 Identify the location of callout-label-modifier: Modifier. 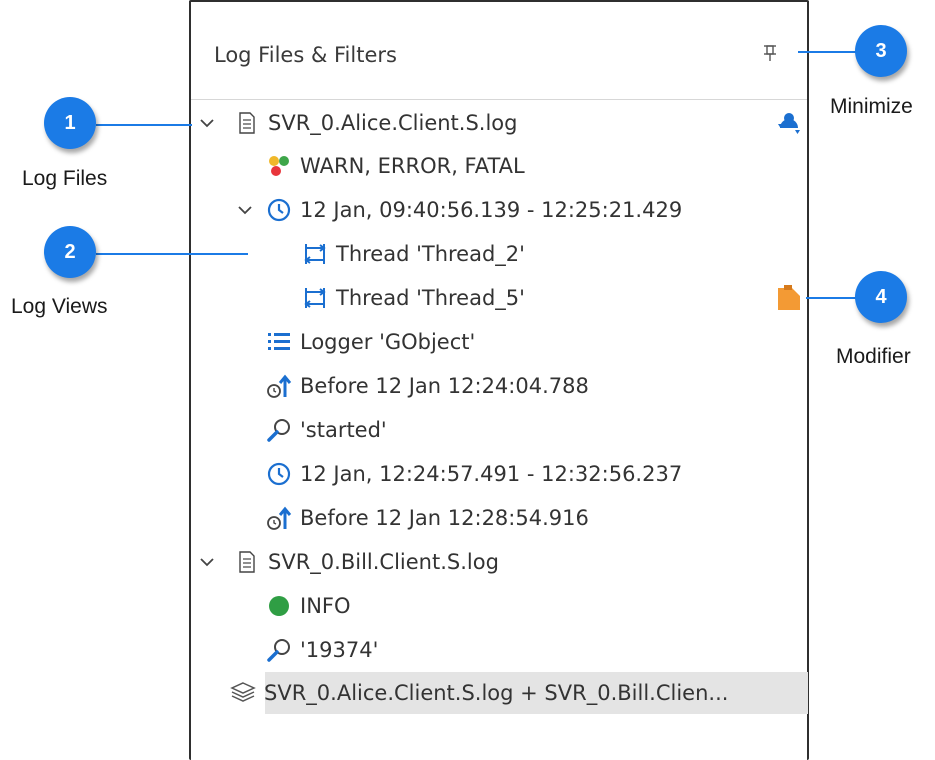
(873, 356).